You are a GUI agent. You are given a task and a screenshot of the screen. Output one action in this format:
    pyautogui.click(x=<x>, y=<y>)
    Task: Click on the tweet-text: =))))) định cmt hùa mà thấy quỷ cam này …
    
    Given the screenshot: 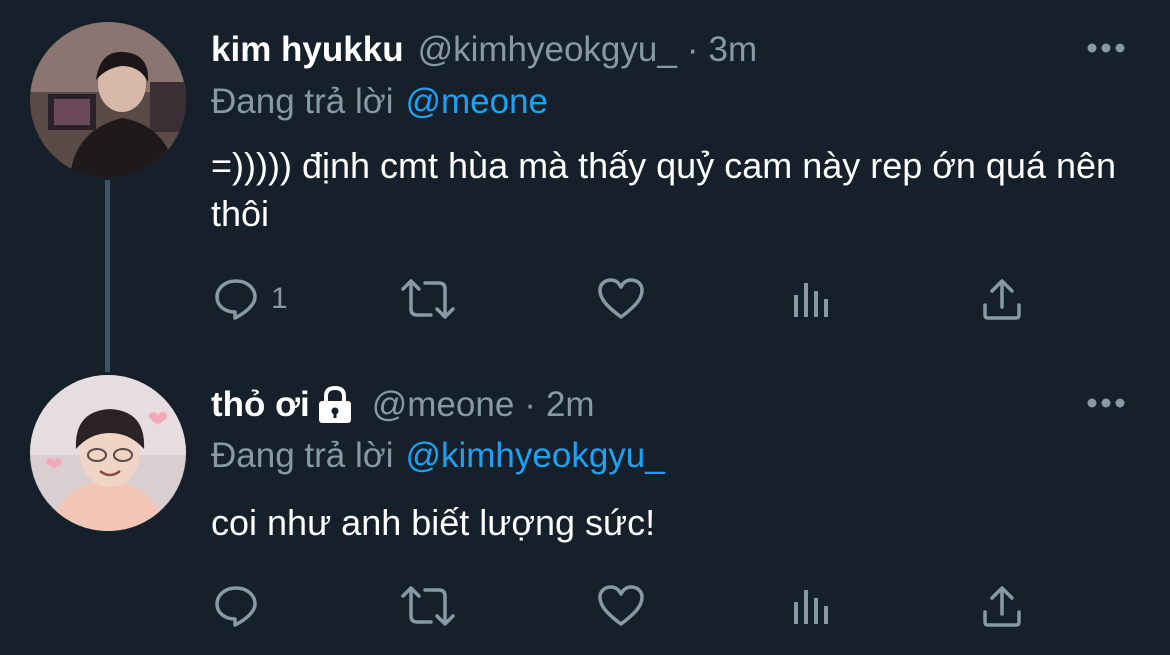 What is the action you would take?
    pyautogui.click(x=664, y=189)
    